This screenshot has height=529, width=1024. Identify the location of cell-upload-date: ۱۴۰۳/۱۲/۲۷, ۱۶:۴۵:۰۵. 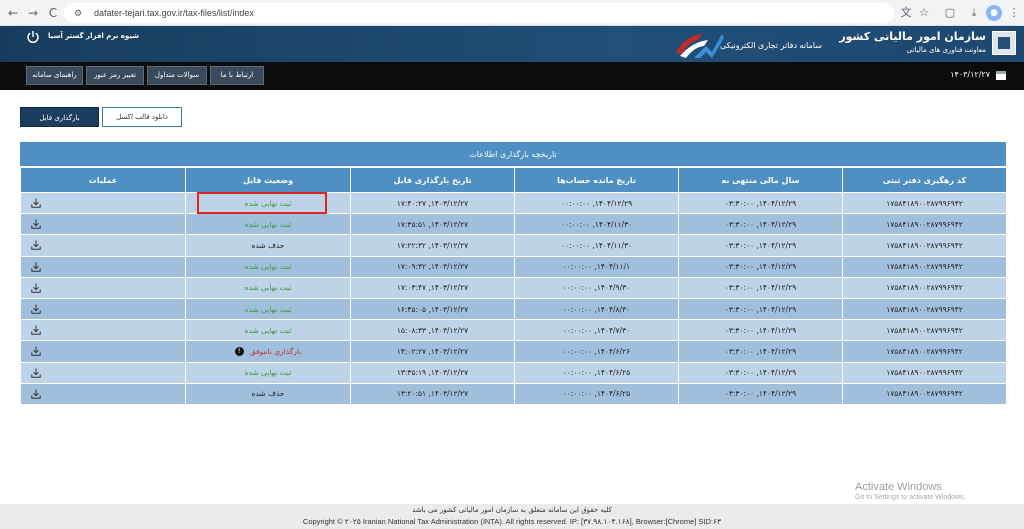
(432, 309).